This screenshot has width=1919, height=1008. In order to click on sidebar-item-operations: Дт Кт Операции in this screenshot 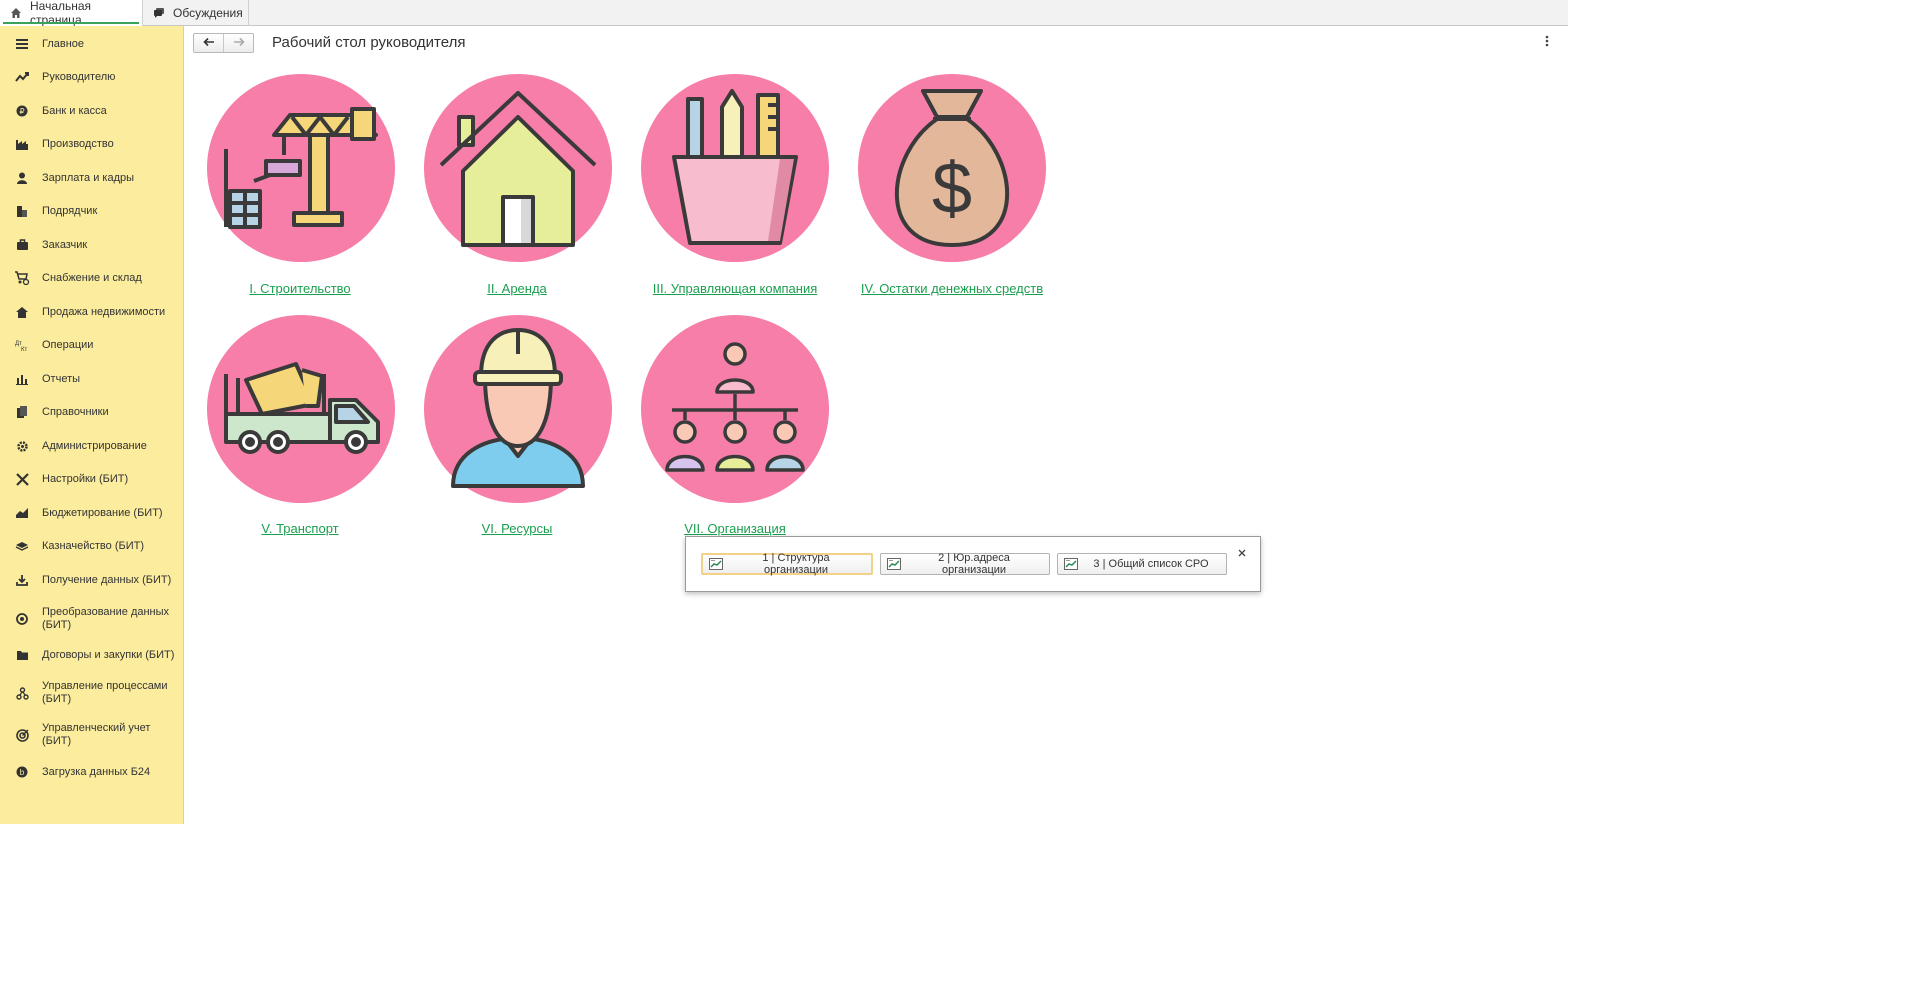, I will do `click(91, 345)`.